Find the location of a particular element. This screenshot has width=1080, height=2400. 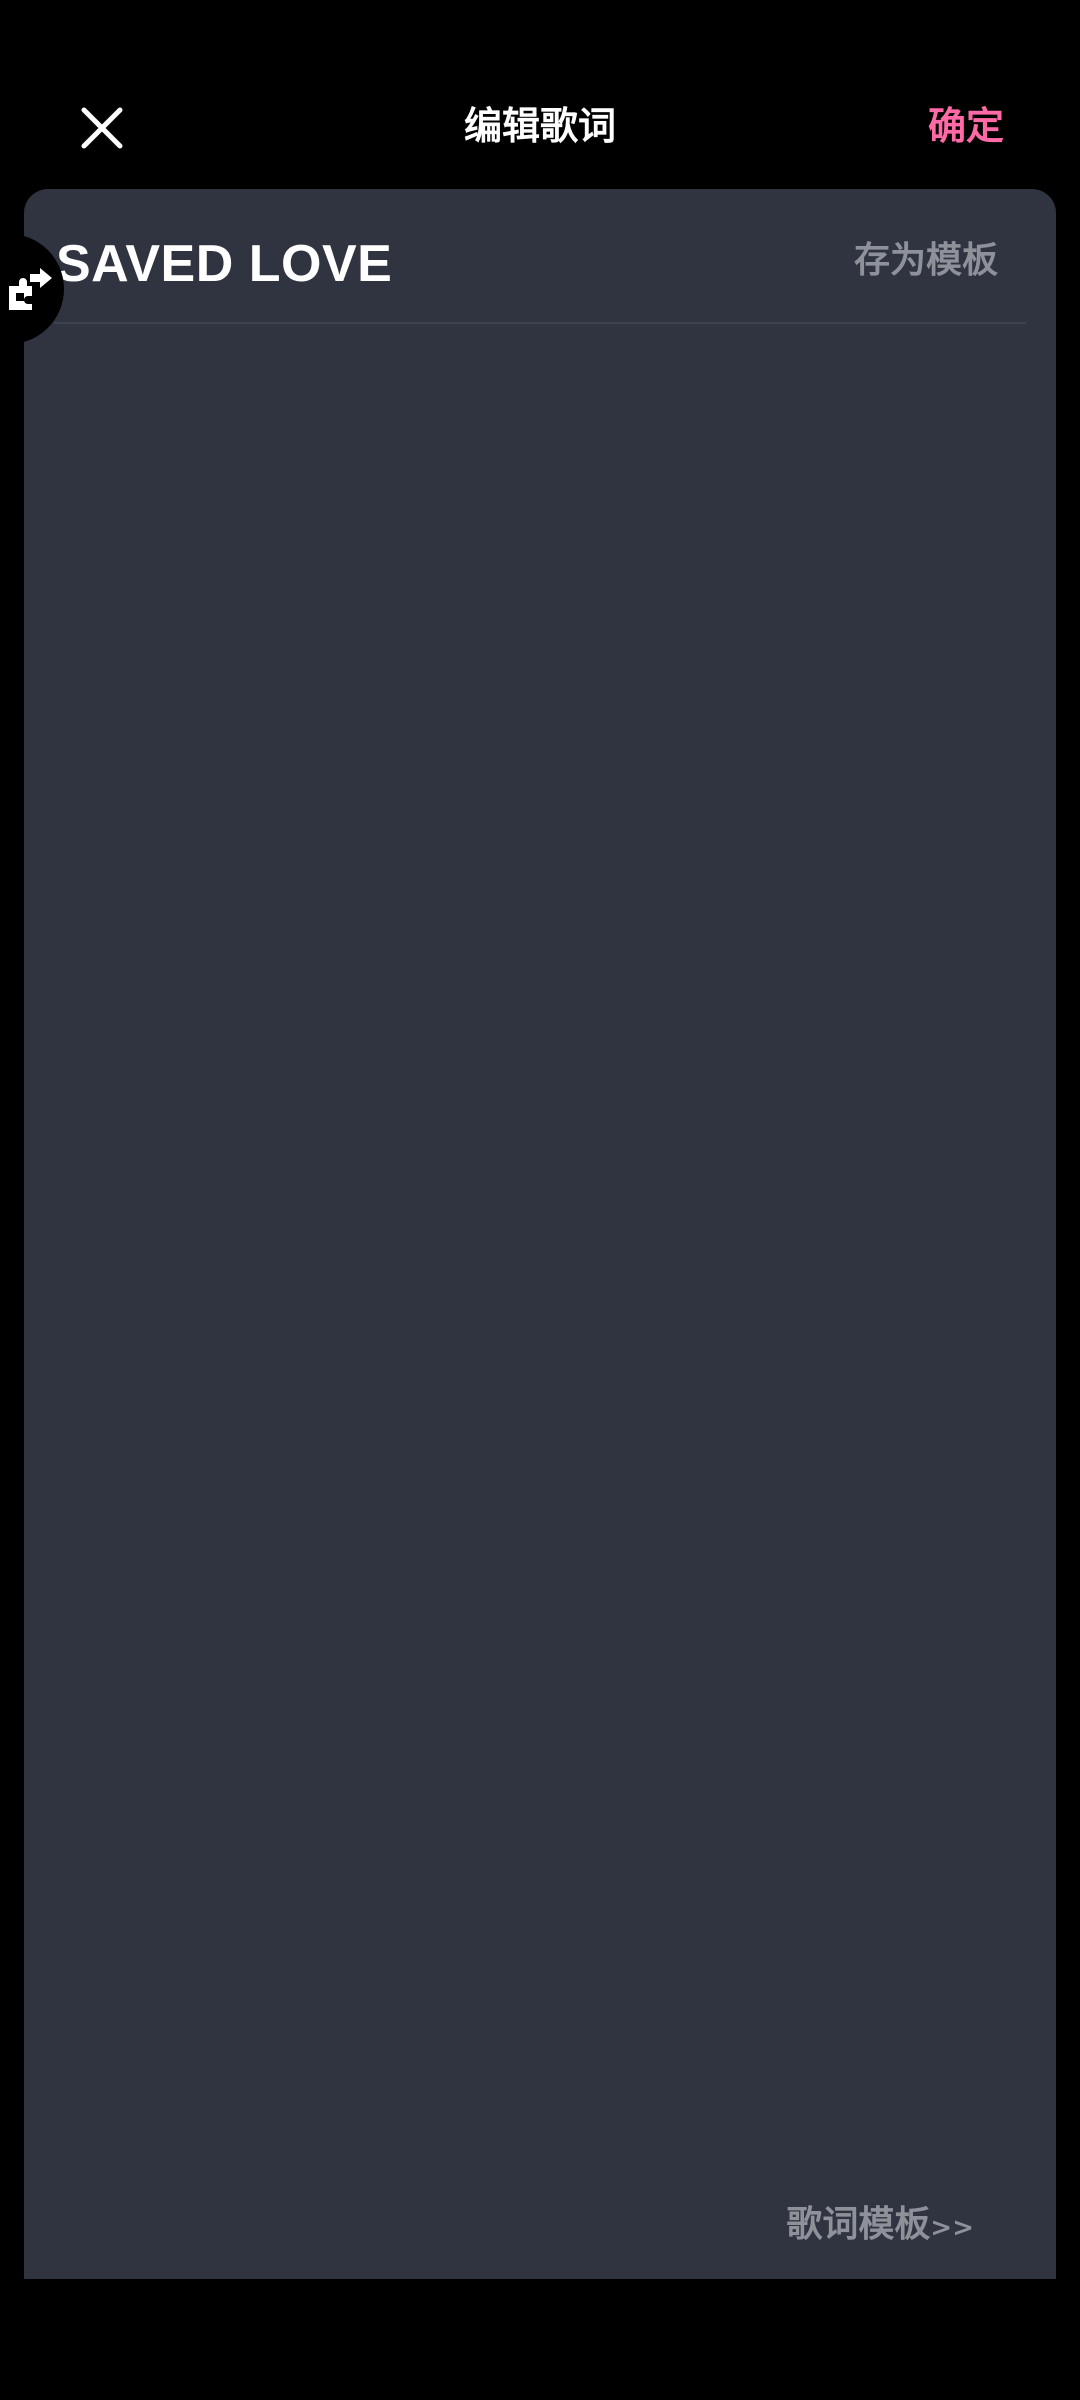

song-title: SAVED LOVE is located at coordinates (224, 264).